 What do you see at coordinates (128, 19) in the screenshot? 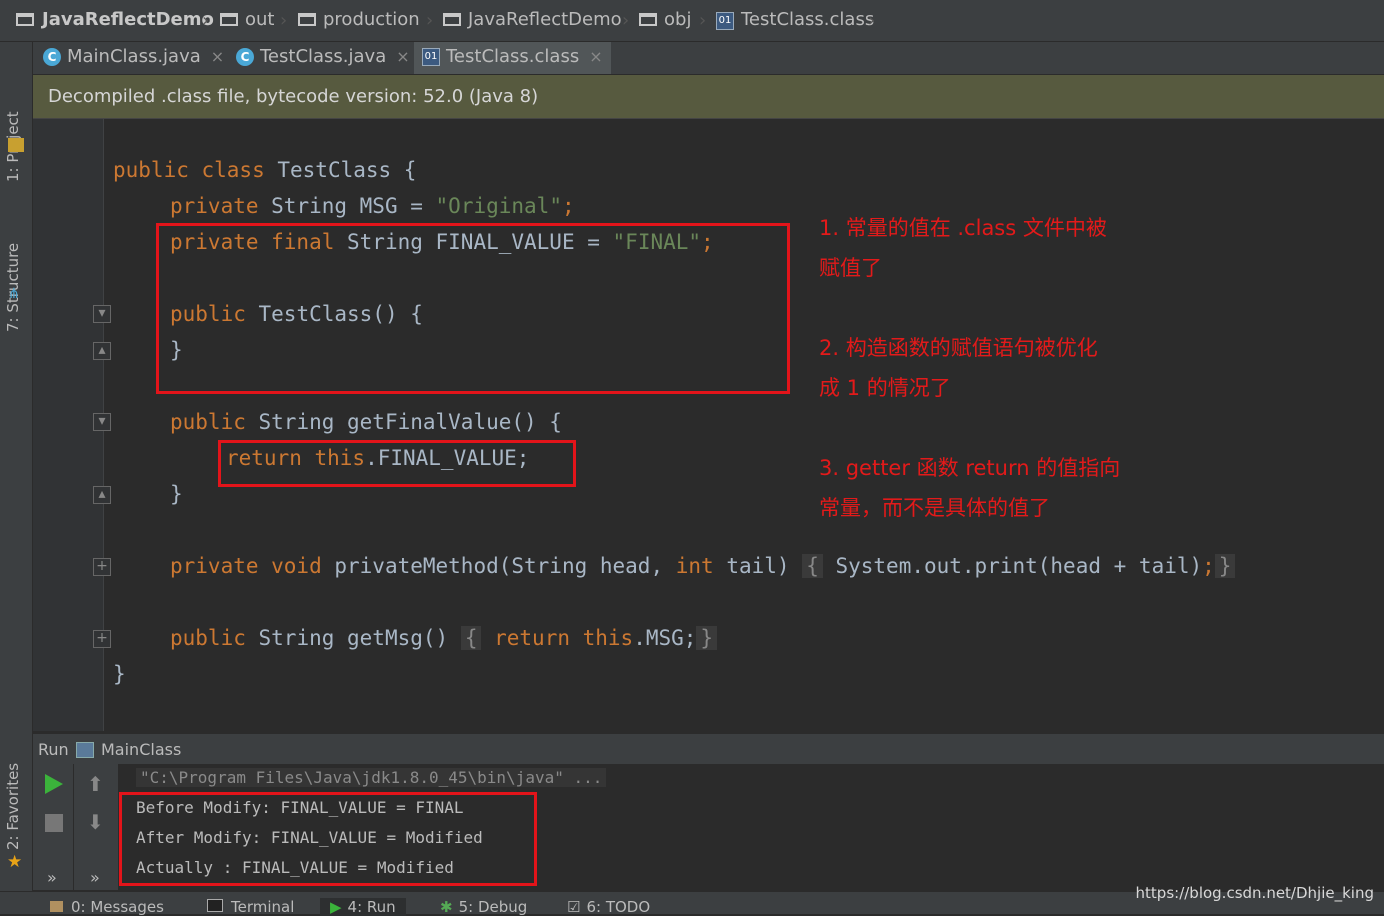
I see `breadcrumb-item-project: JavaReflectDemo` at bounding box center [128, 19].